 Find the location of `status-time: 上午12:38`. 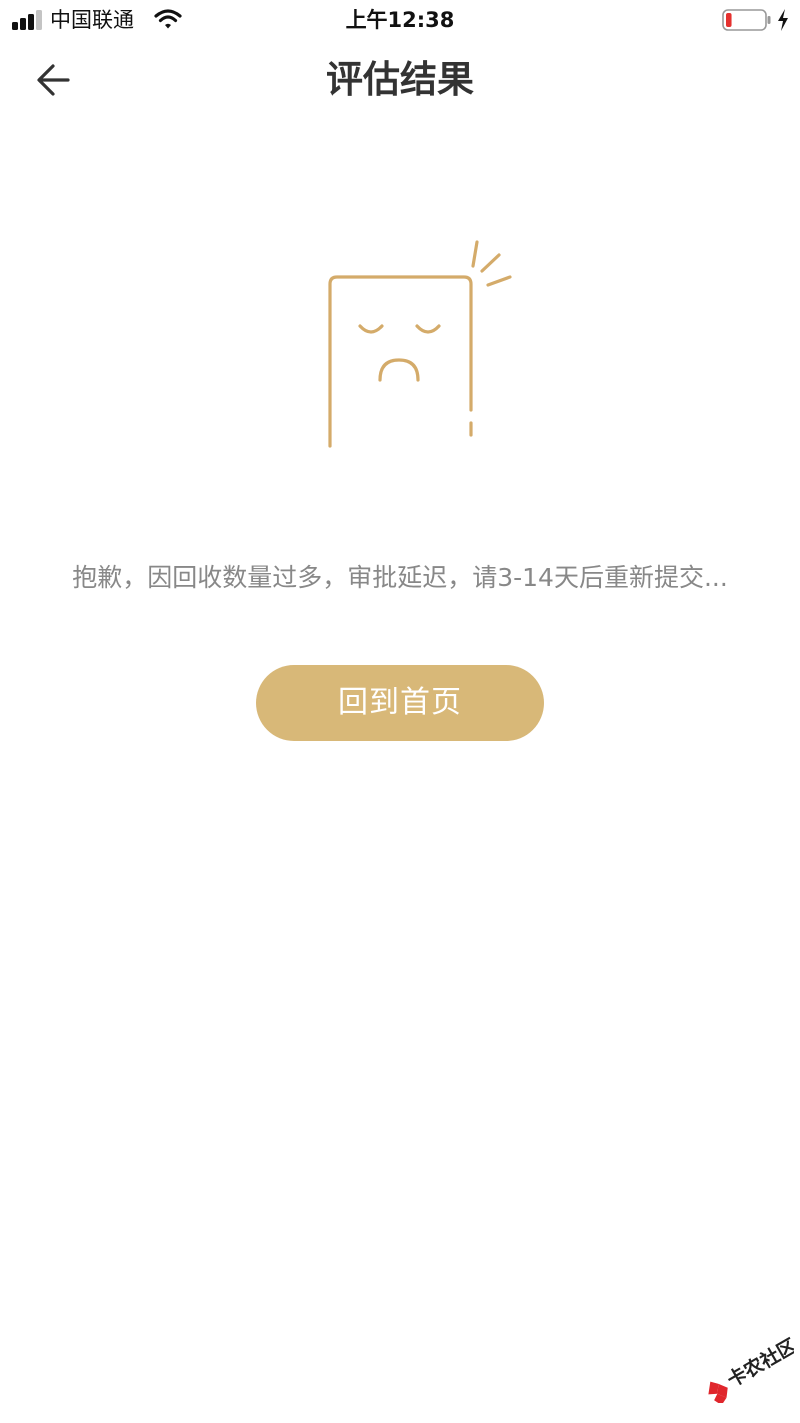

status-time: 上午12:38 is located at coordinates (400, 20).